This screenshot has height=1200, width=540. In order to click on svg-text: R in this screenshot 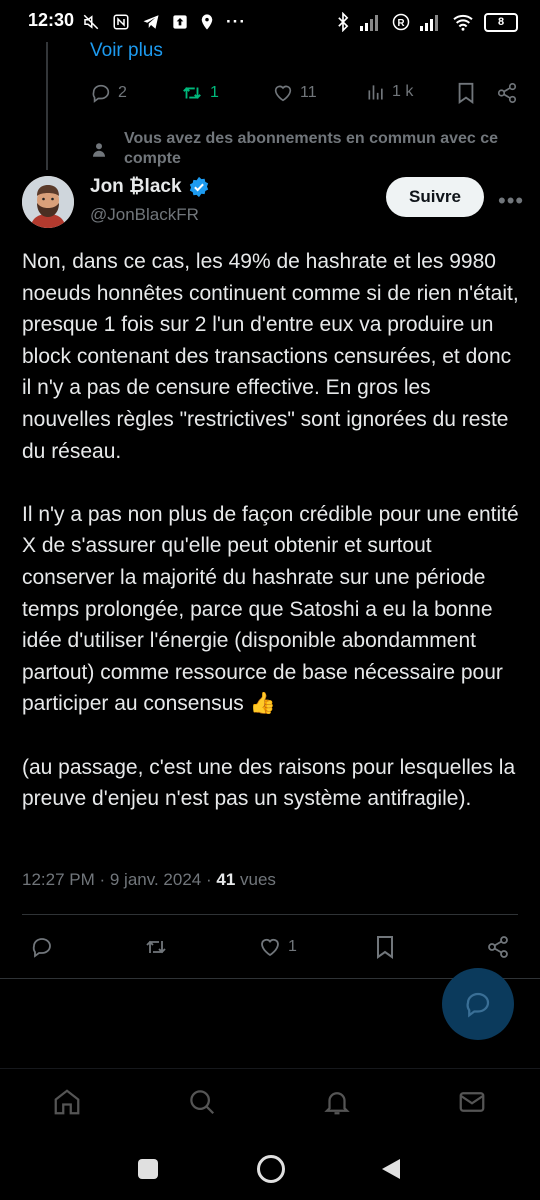, I will do `click(400, 23)`.